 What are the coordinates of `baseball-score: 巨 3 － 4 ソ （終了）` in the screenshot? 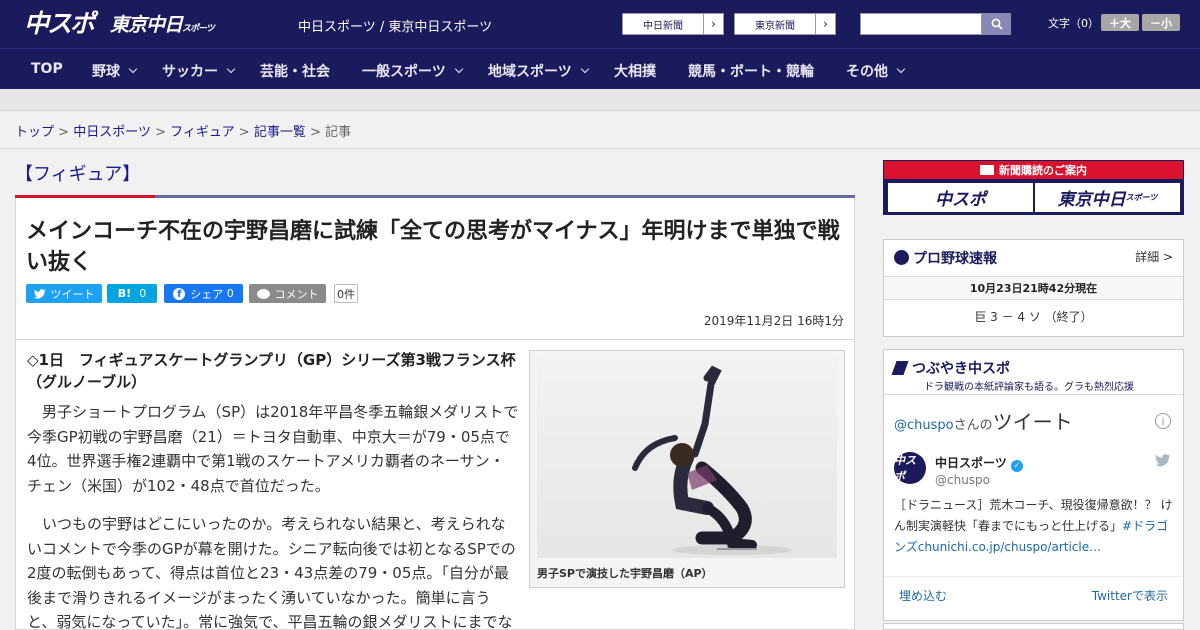 It's located at (1033, 316).